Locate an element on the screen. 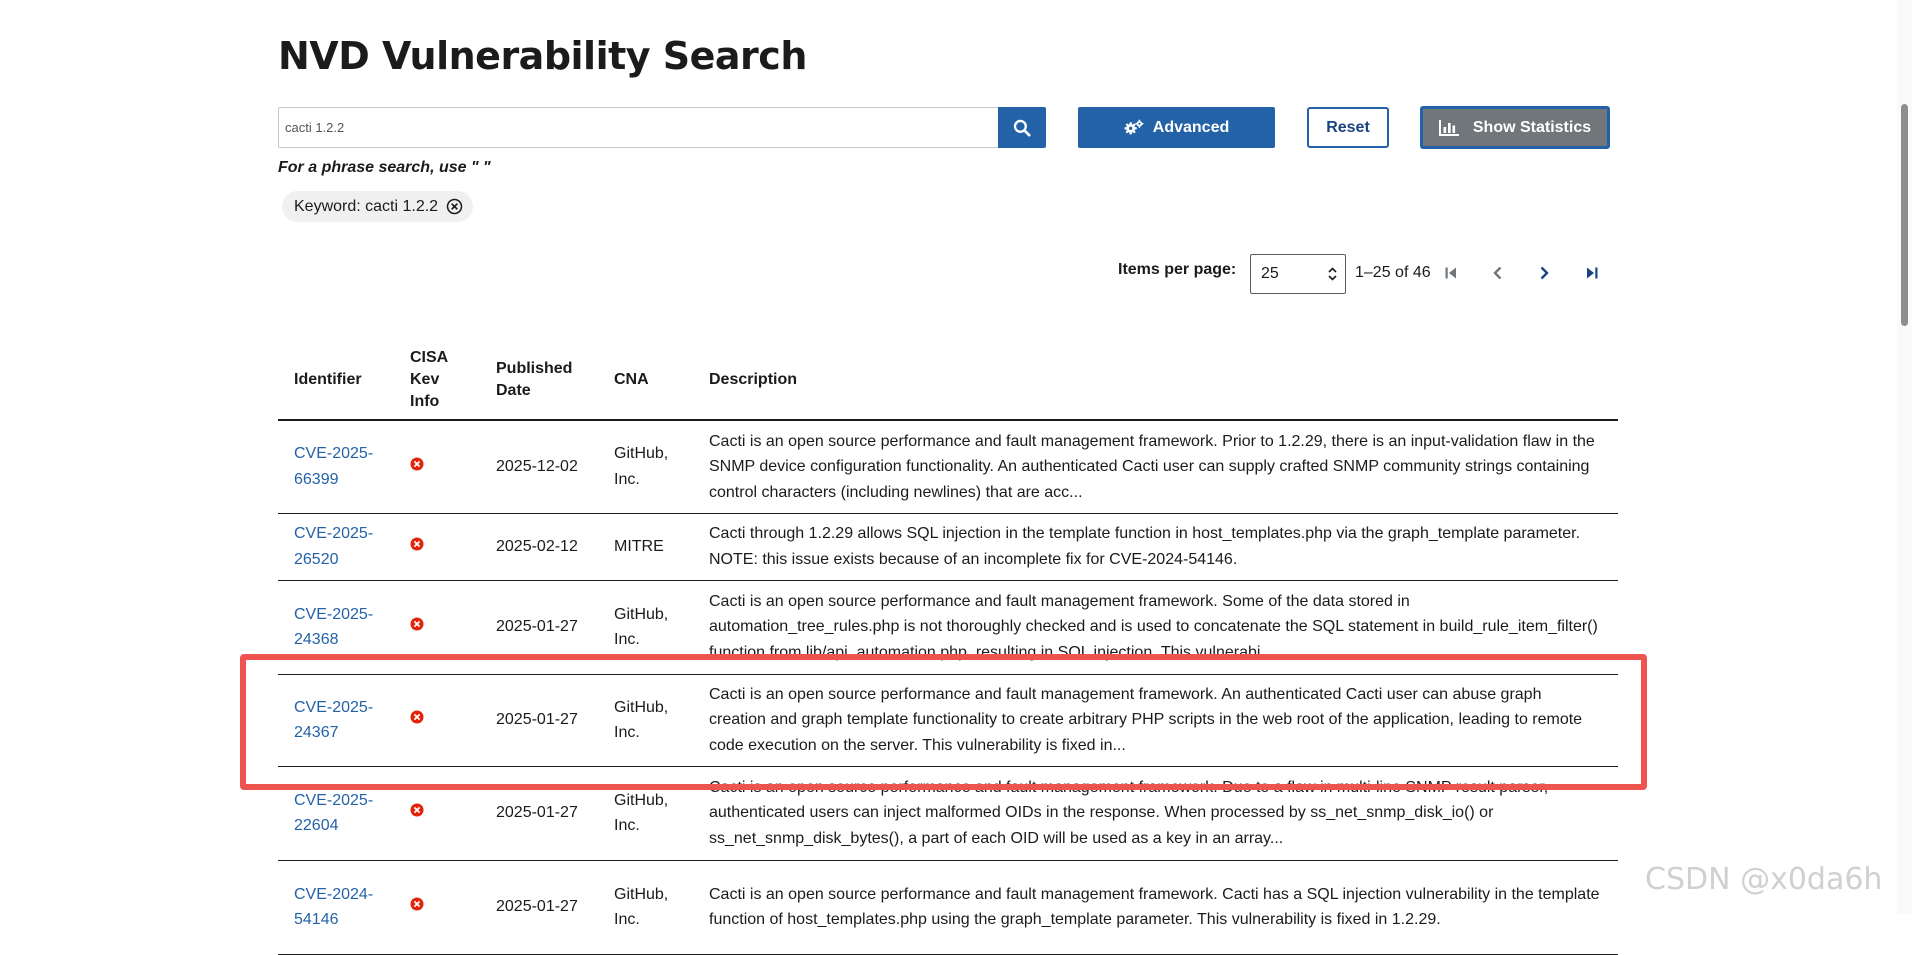 This screenshot has height=955, width=1912. header-kev-line: Kev is located at coordinates (425, 379).